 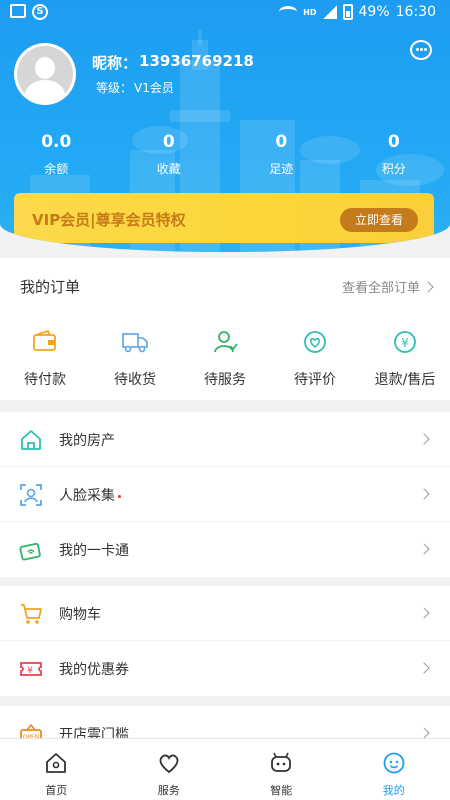 What do you see at coordinates (56, 790) in the screenshot?
I see `tab-label: 首页` at bounding box center [56, 790].